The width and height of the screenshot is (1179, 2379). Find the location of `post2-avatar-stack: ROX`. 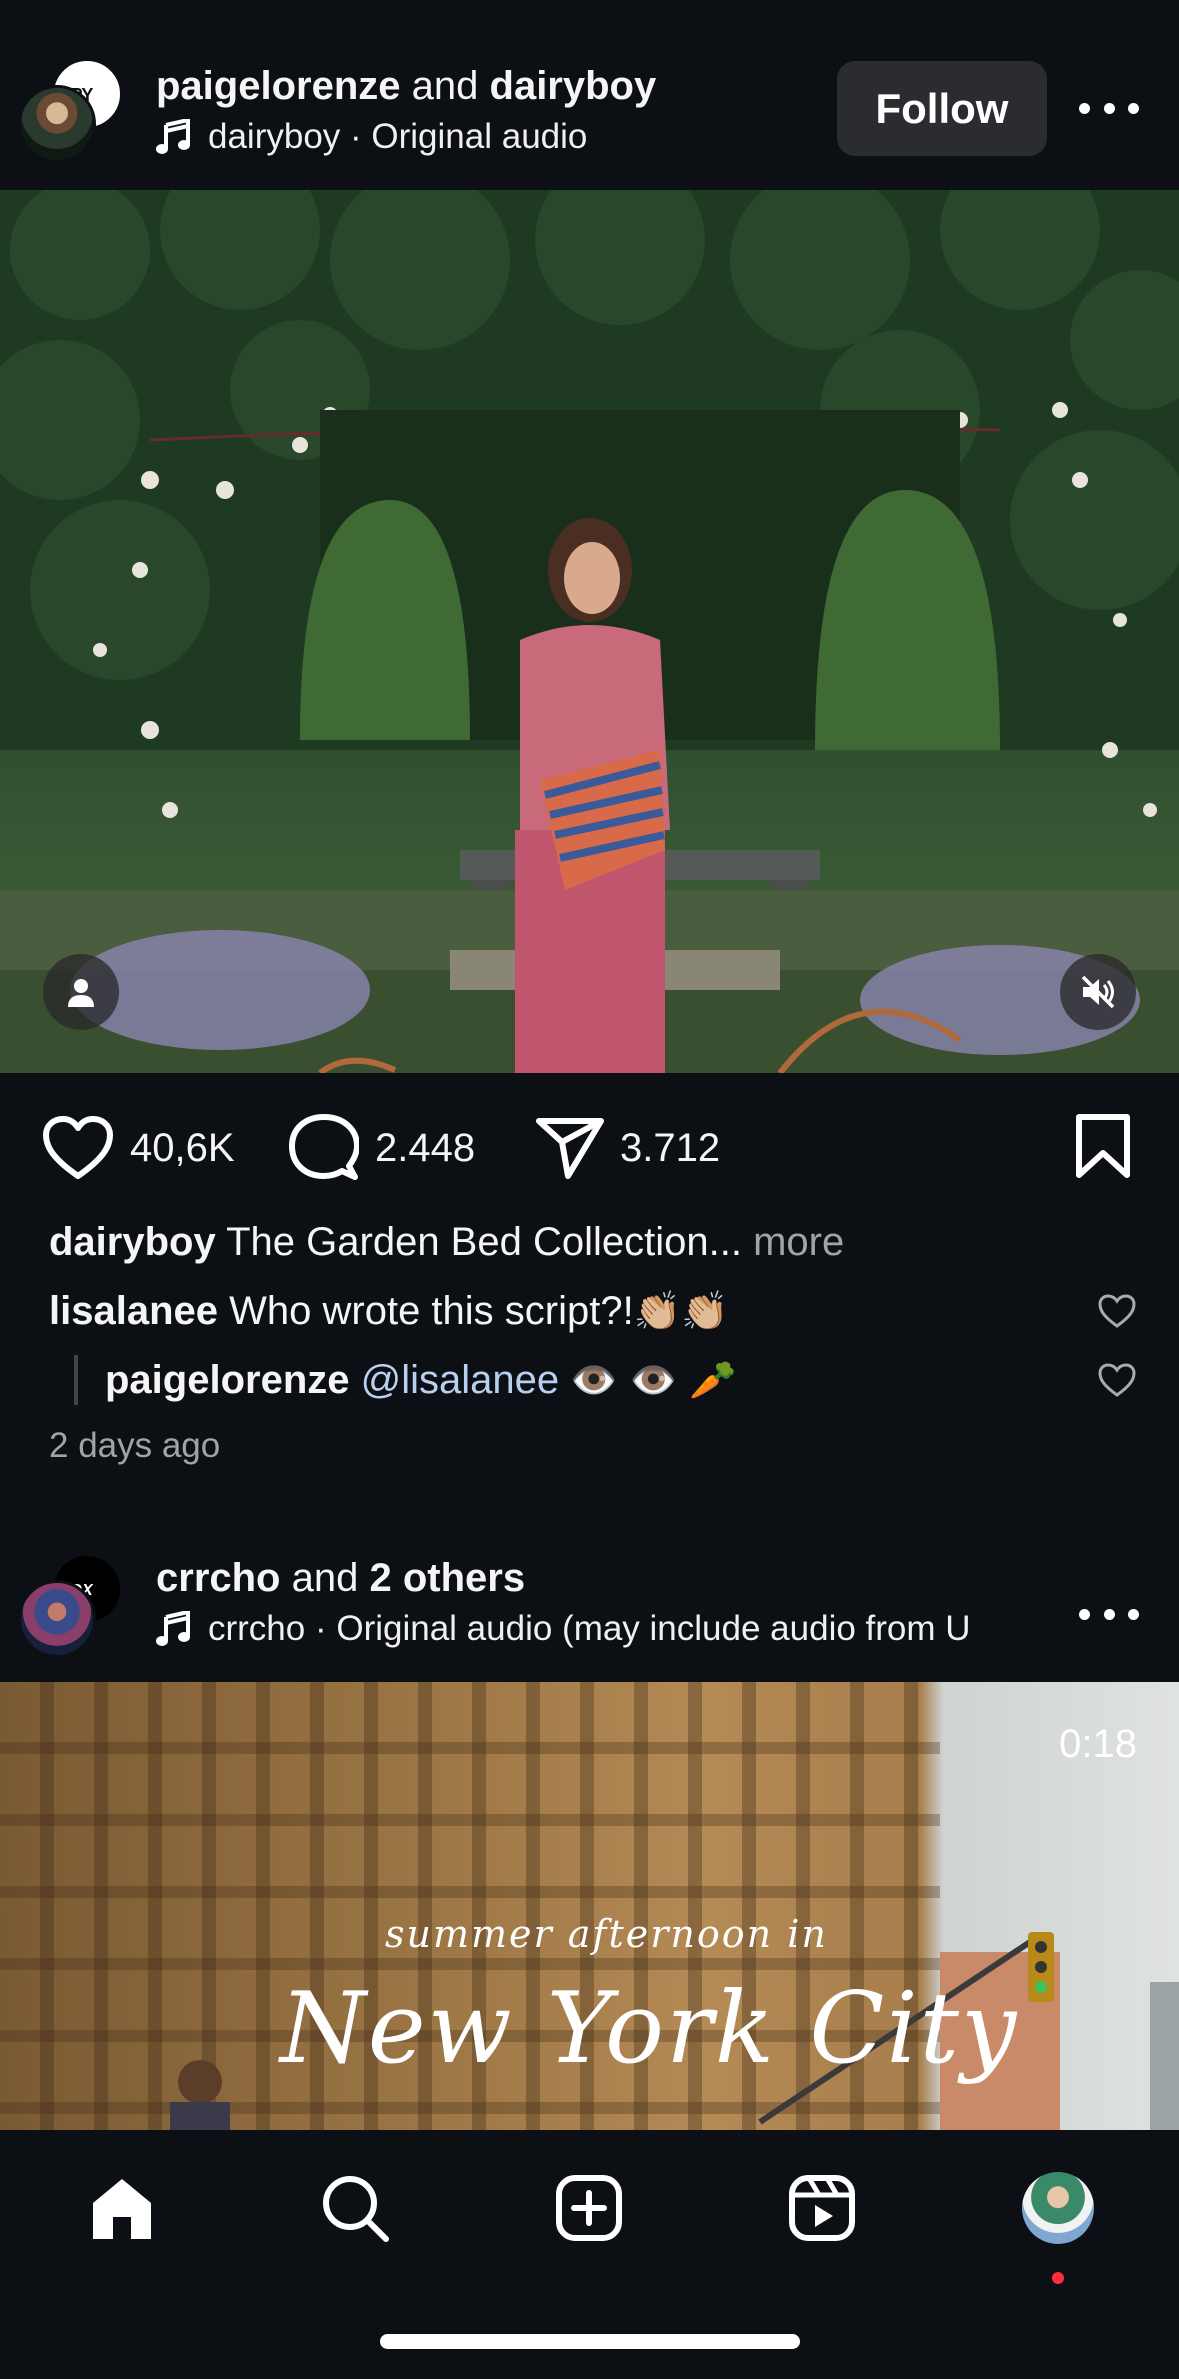

post2-avatar-stack: ROX is located at coordinates (70, 1605).